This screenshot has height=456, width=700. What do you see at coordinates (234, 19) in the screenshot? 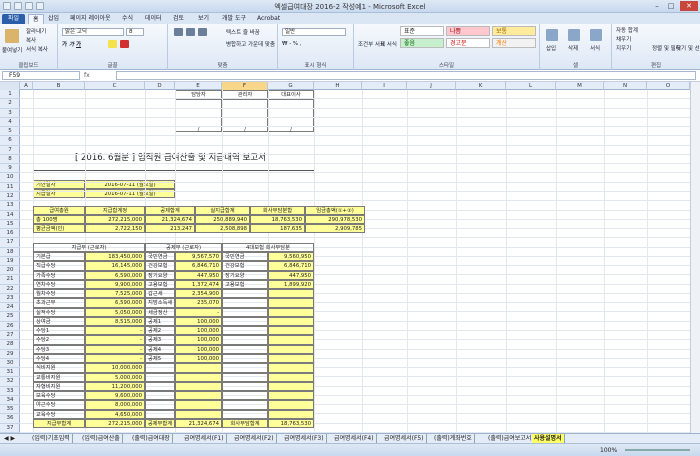
I see `tab-developer: 개발 도구` at bounding box center [234, 19].